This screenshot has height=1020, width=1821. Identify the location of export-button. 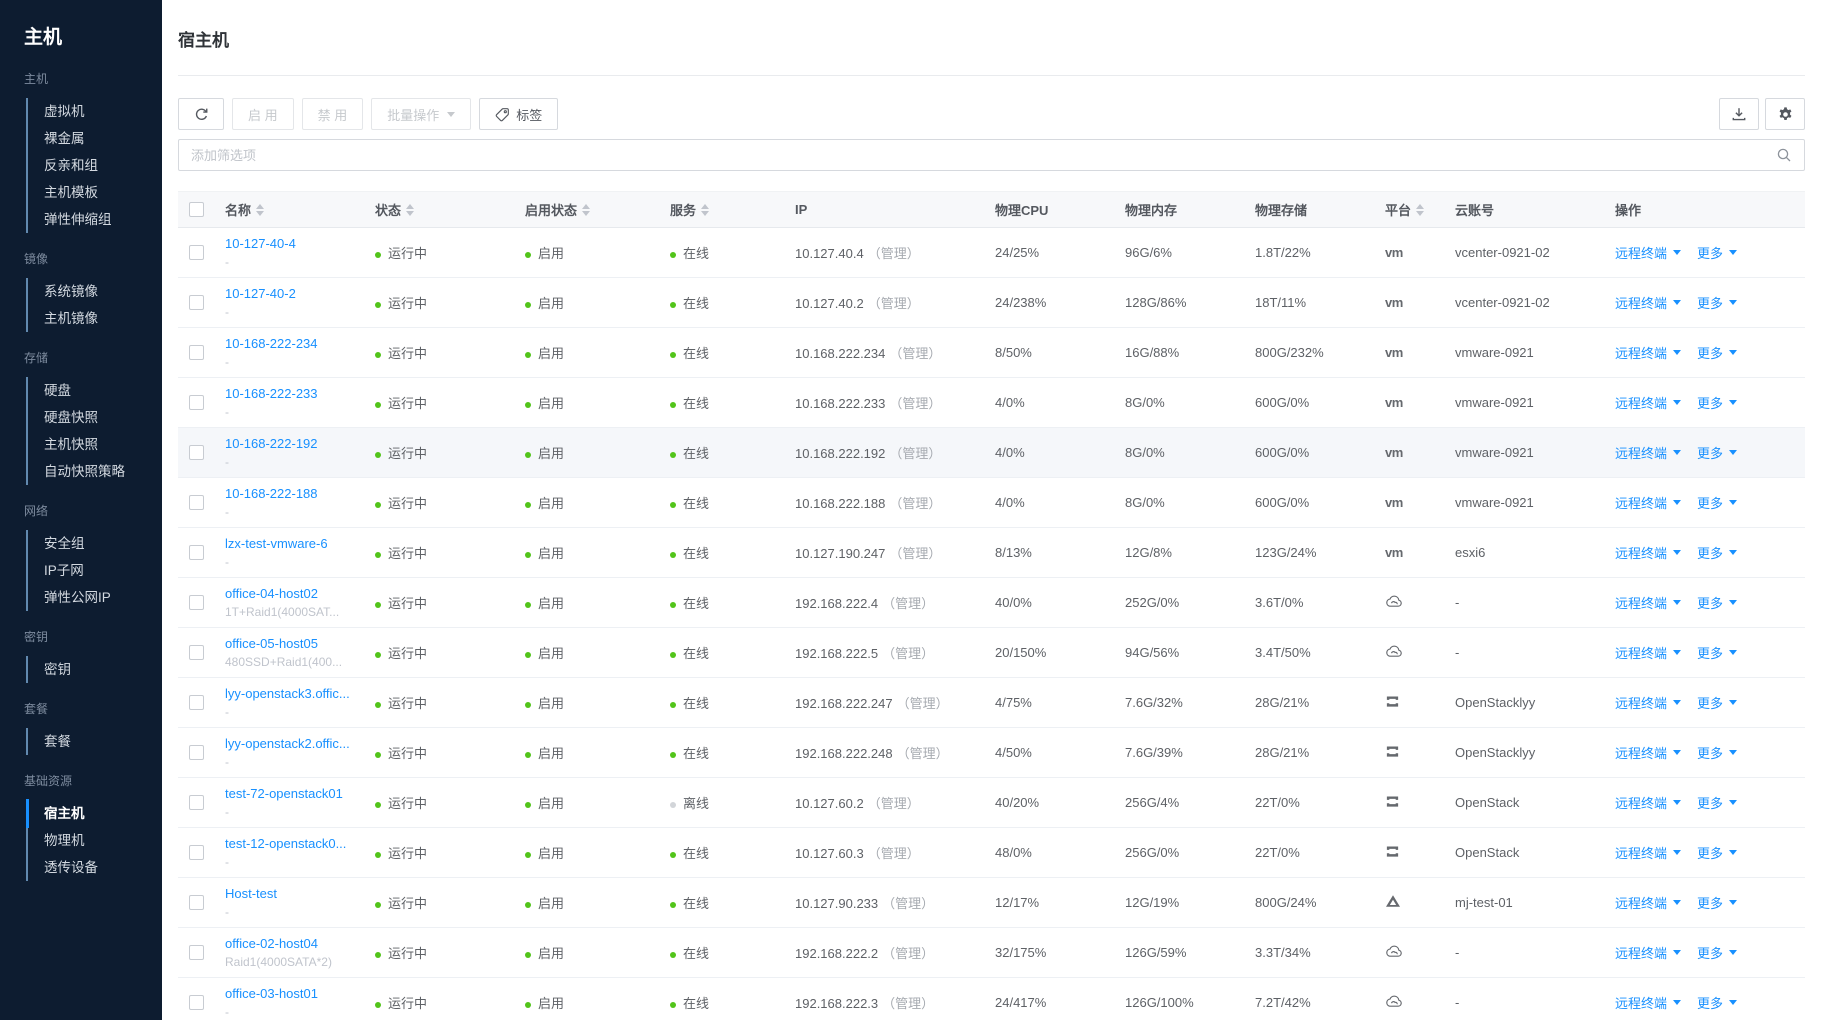
(1739, 114).